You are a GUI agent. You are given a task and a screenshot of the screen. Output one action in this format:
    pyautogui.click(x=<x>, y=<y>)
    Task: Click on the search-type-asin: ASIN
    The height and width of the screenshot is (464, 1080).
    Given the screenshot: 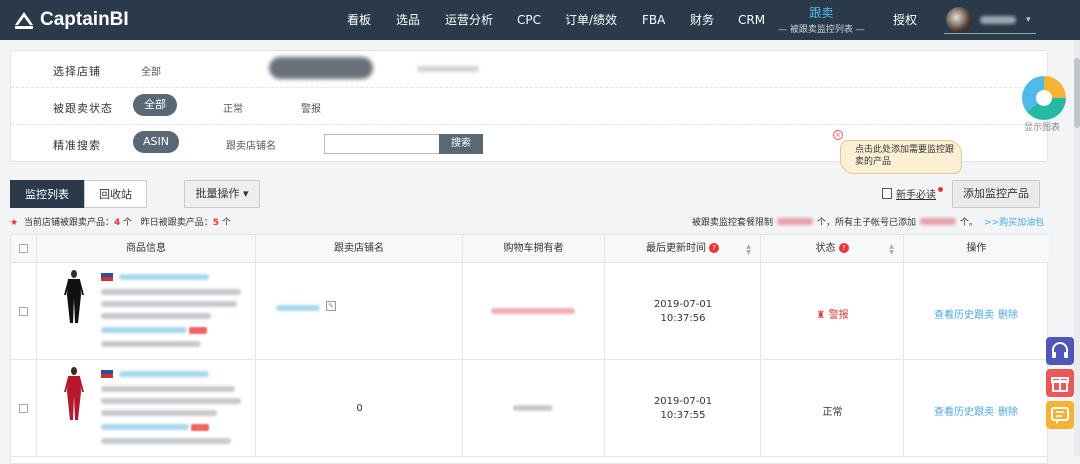 What is the action you would take?
    pyautogui.click(x=156, y=142)
    